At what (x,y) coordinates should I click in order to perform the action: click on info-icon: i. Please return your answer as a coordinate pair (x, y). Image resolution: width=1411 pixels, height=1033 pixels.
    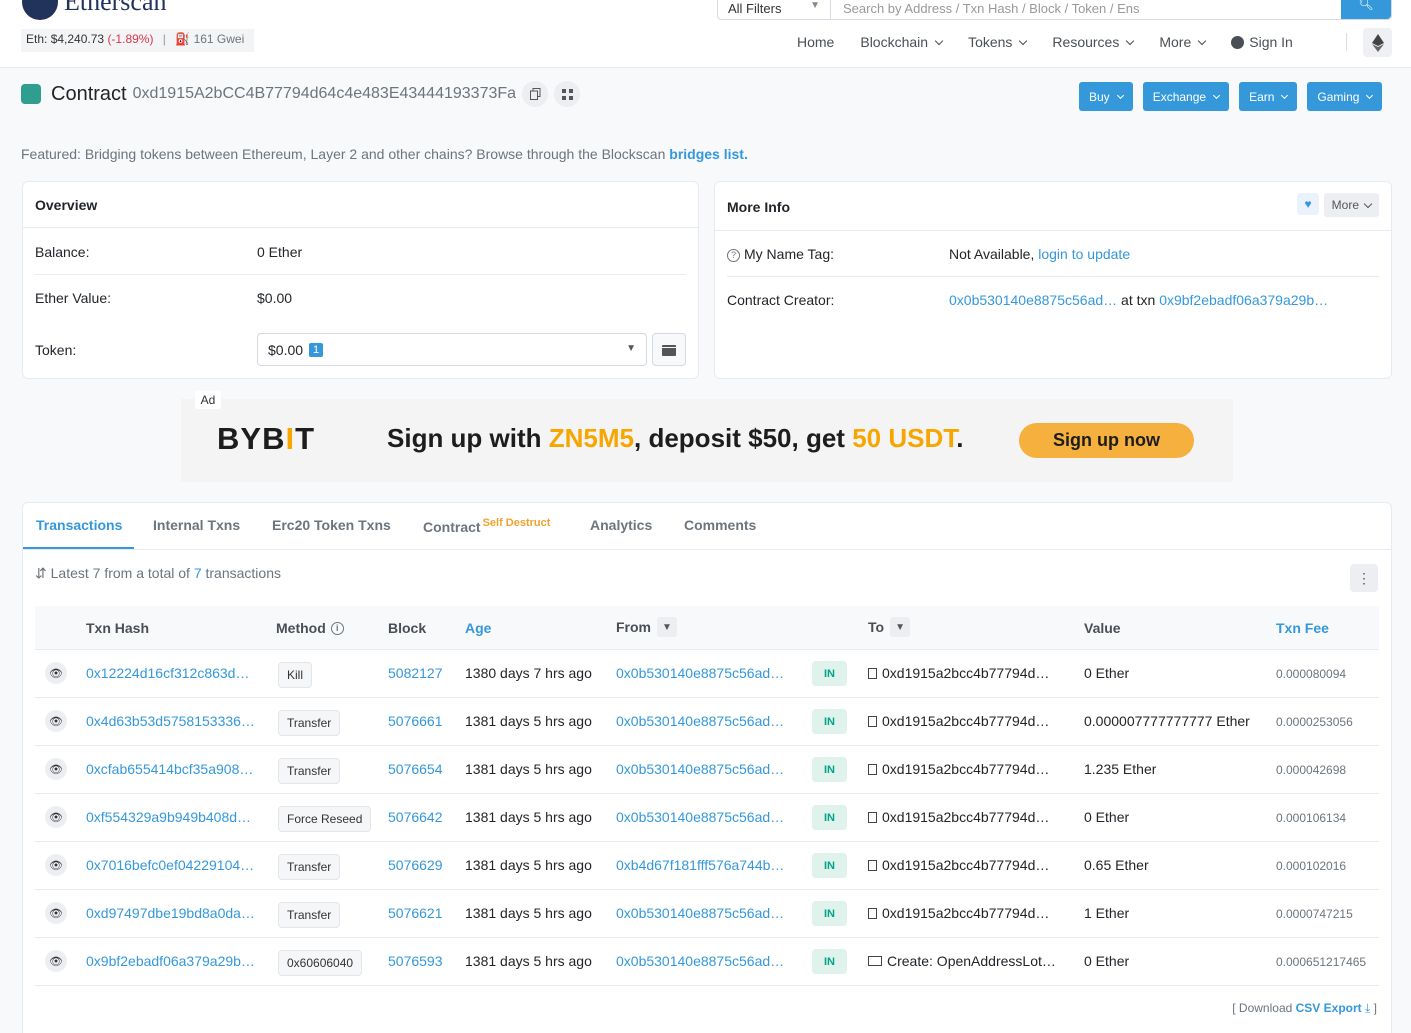
    Looking at the image, I should click on (337, 628).